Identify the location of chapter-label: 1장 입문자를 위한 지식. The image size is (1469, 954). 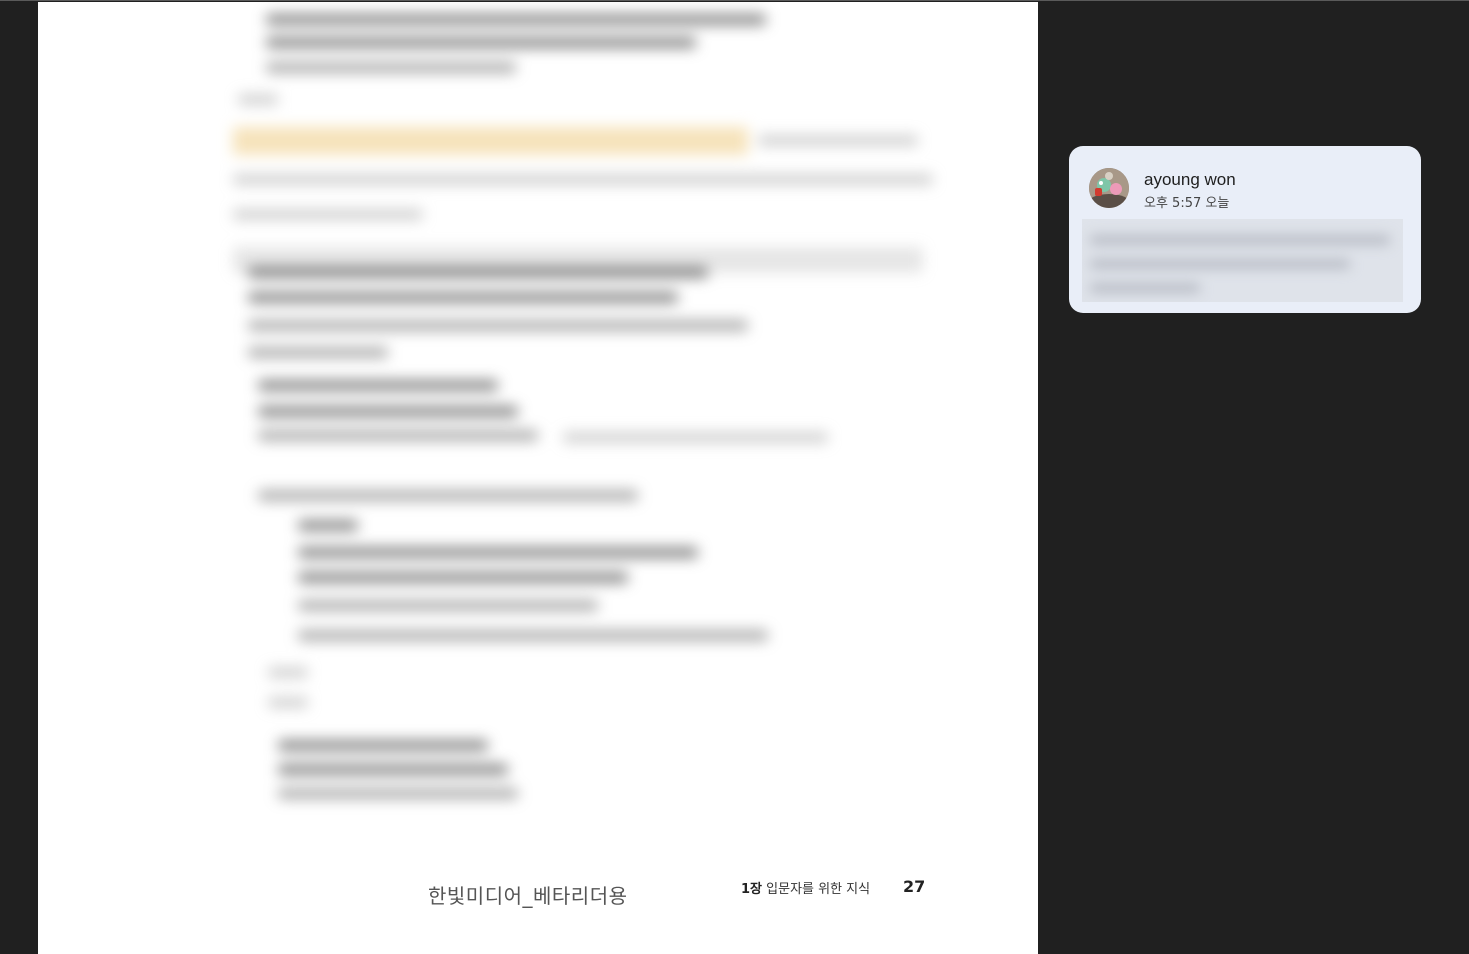
(805, 887).